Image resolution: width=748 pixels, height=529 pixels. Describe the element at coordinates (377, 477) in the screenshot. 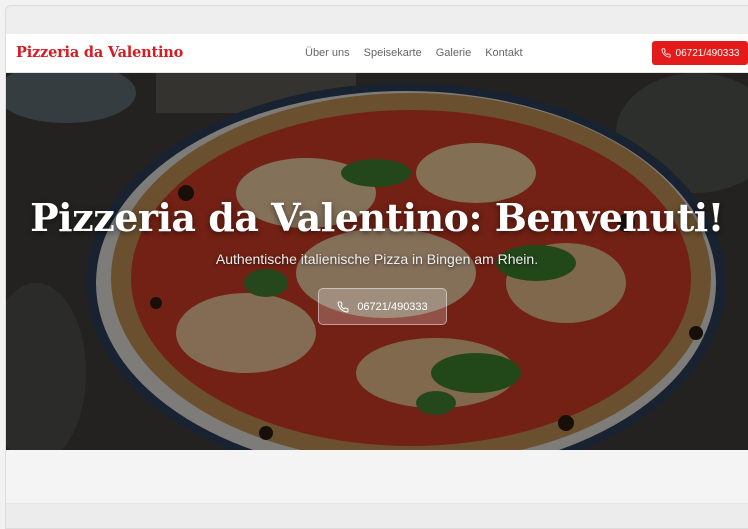

I see `content-section` at that location.